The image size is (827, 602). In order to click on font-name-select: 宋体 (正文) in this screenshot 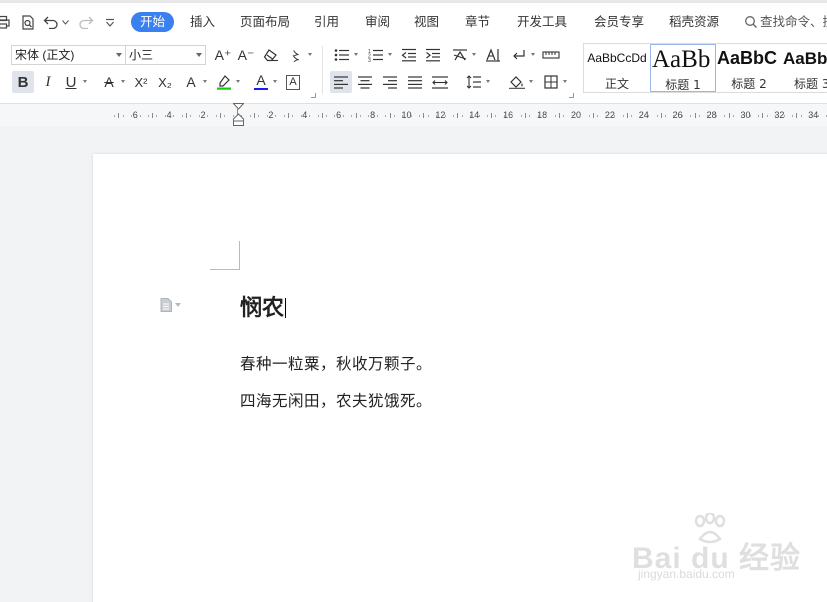, I will do `click(68, 55)`.